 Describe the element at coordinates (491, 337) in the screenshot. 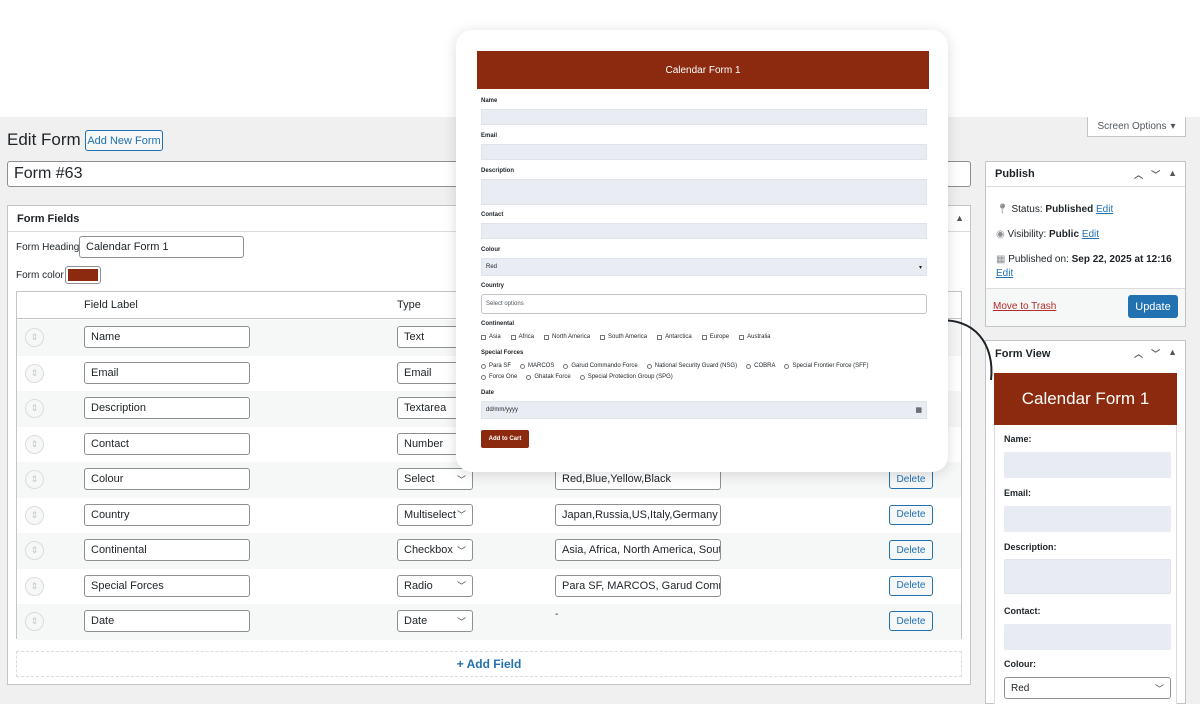

I see `pv-checkbox-option: Asia` at that location.